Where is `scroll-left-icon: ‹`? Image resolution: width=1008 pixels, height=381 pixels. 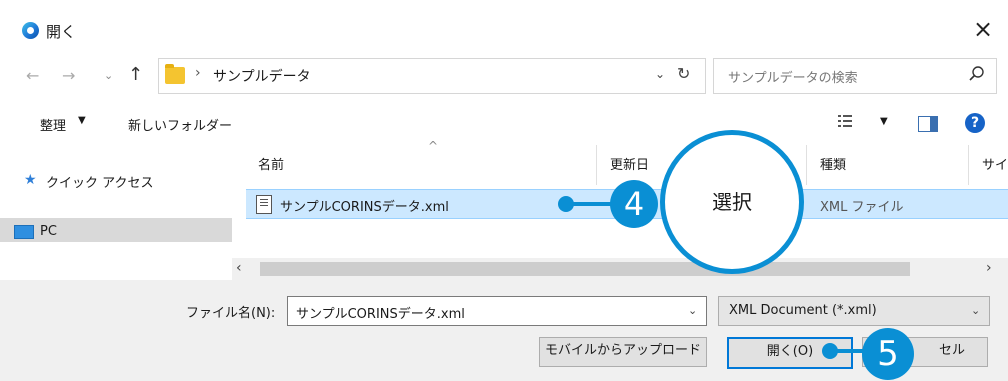 scroll-left-icon: ‹ is located at coordinates (239, 268).